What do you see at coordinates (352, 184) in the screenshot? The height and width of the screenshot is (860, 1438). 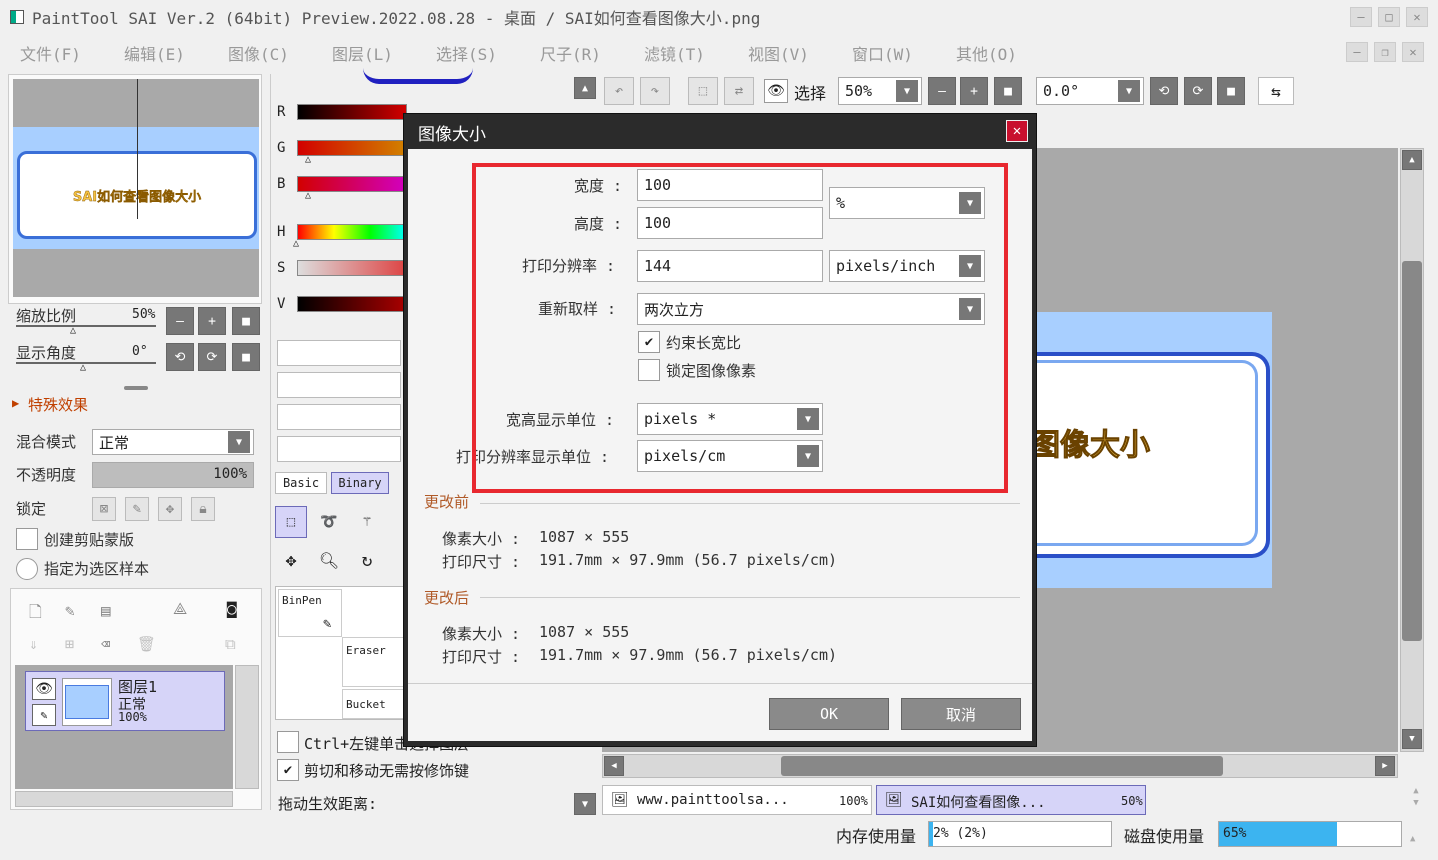 I see `b-slider` at bounding box center [352, 184].